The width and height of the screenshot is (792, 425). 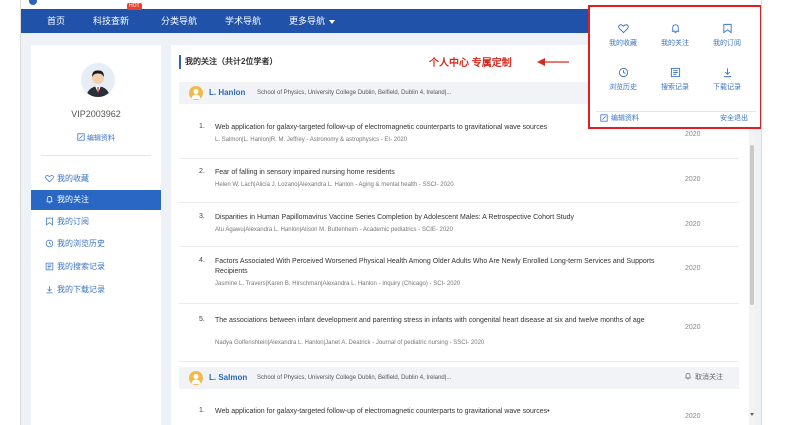 I want to click on pub-number: 5., so click(x=202, y=319).